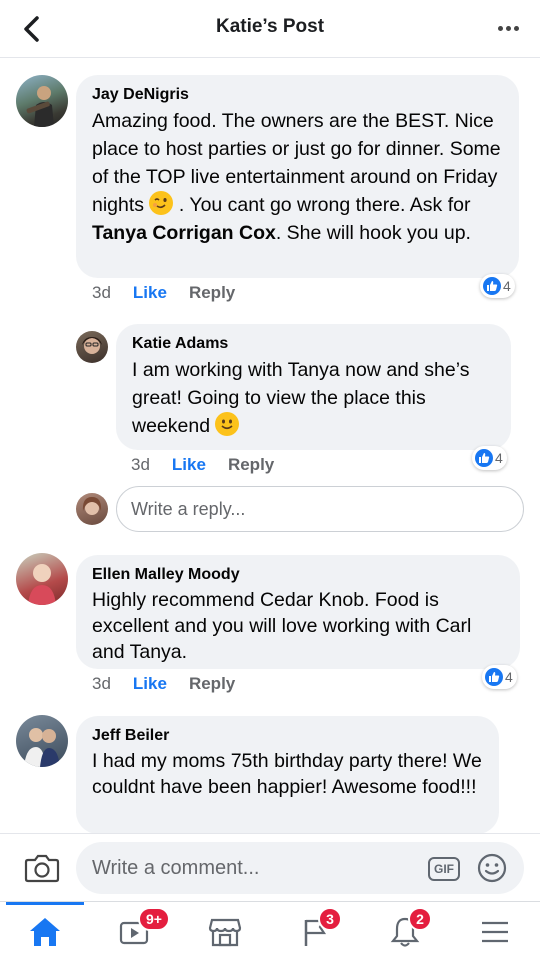  I want to click on comment-composer: Write a comment... GIF, so click(270, 867).